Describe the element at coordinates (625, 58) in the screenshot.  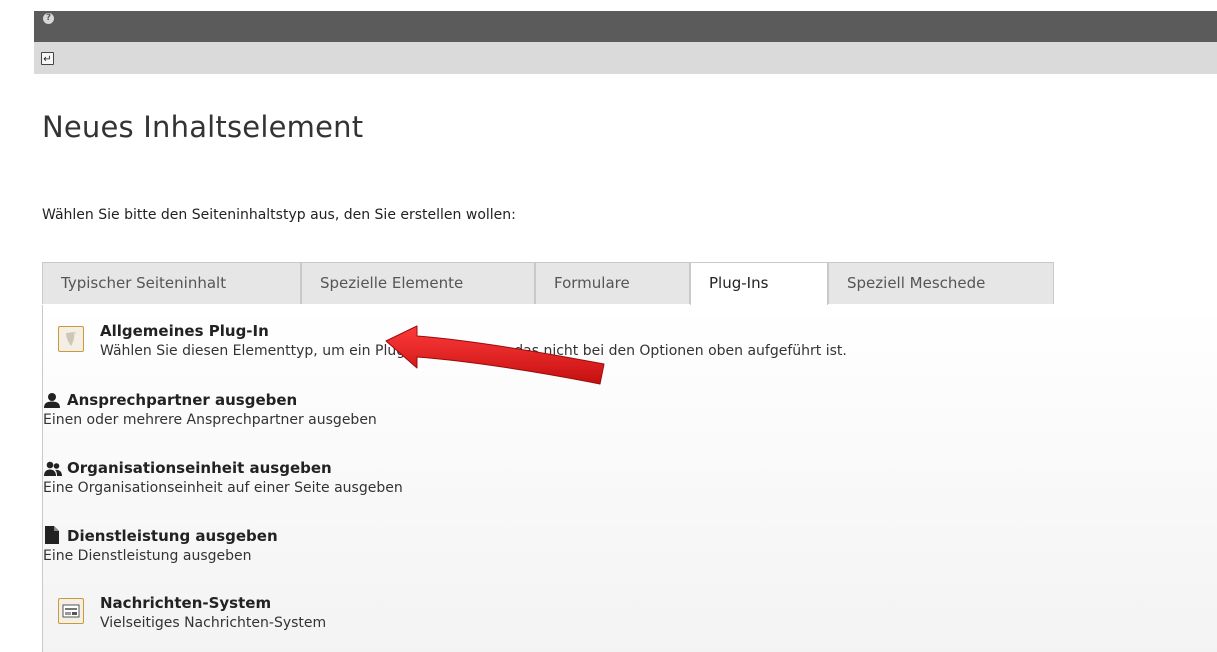
I see `document-toolbar: ↵` at that location.